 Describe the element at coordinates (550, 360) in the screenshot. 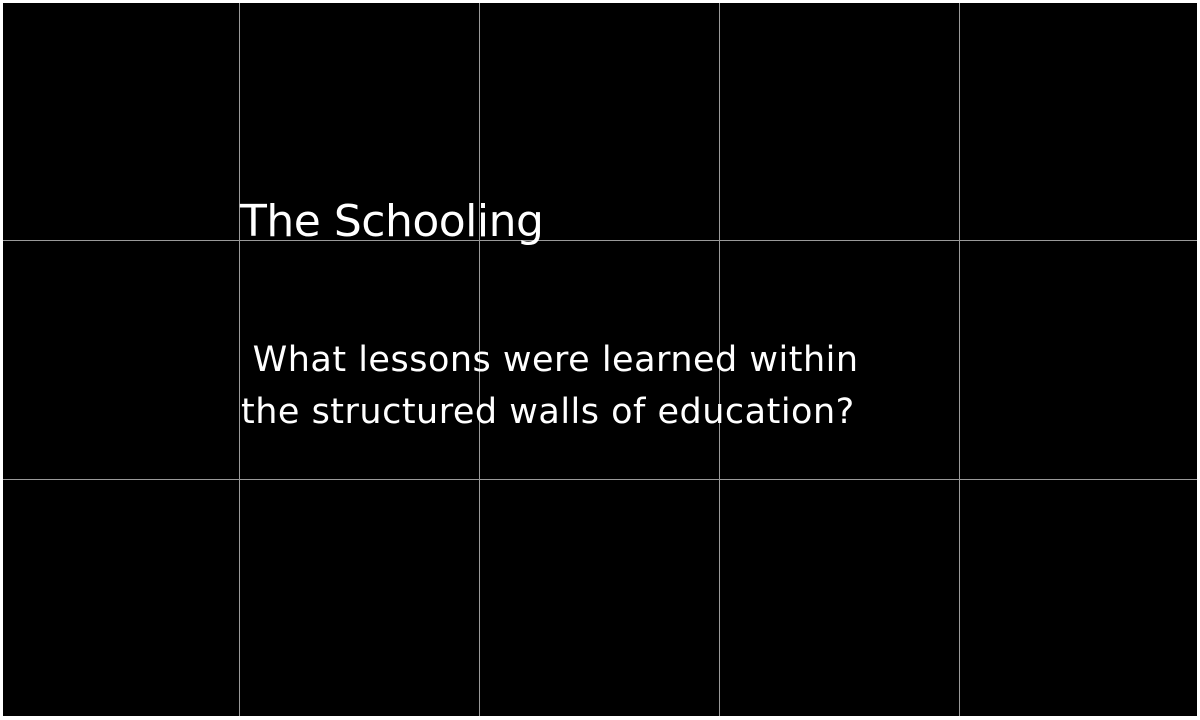

I see `question-line: What lessons were learned within` at that location.